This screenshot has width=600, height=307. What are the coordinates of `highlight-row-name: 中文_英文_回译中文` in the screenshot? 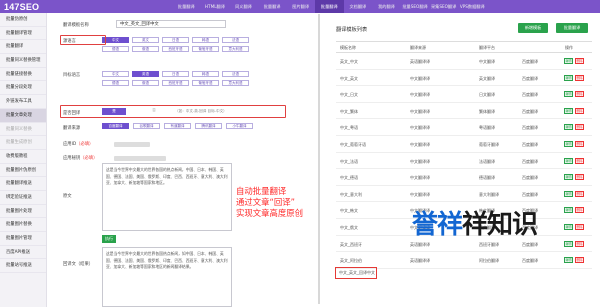 It's located at (357, 273).